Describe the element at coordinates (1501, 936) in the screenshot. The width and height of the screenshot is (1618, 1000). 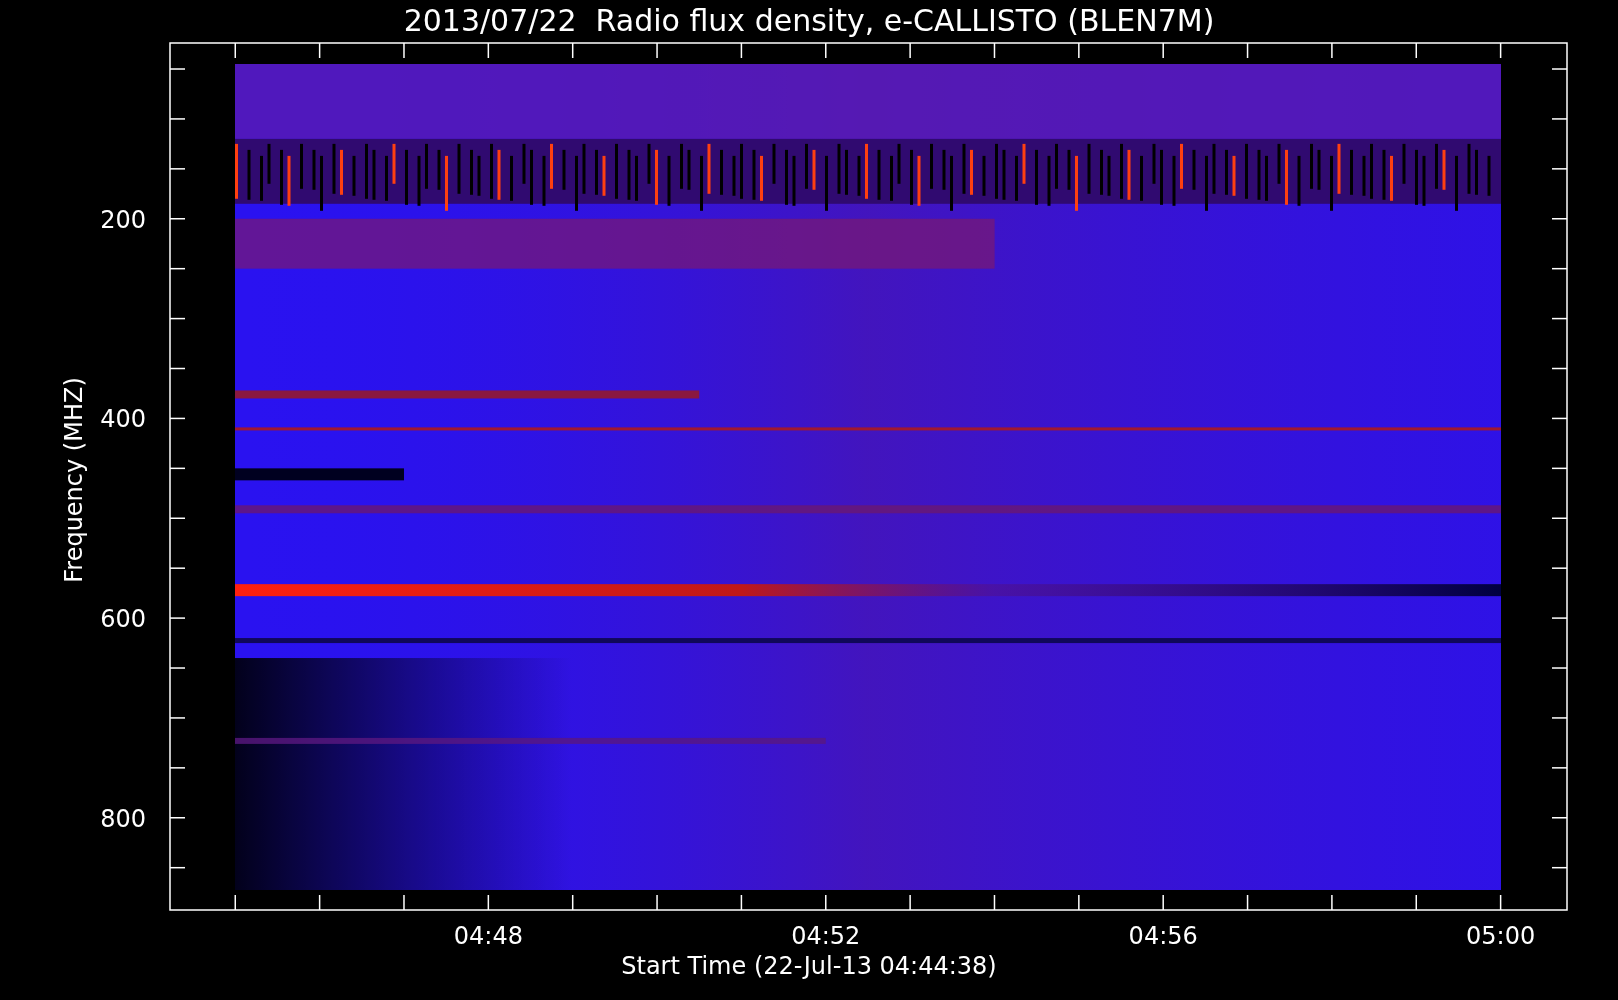
I see `x-tick-label: 05:00` at that location.